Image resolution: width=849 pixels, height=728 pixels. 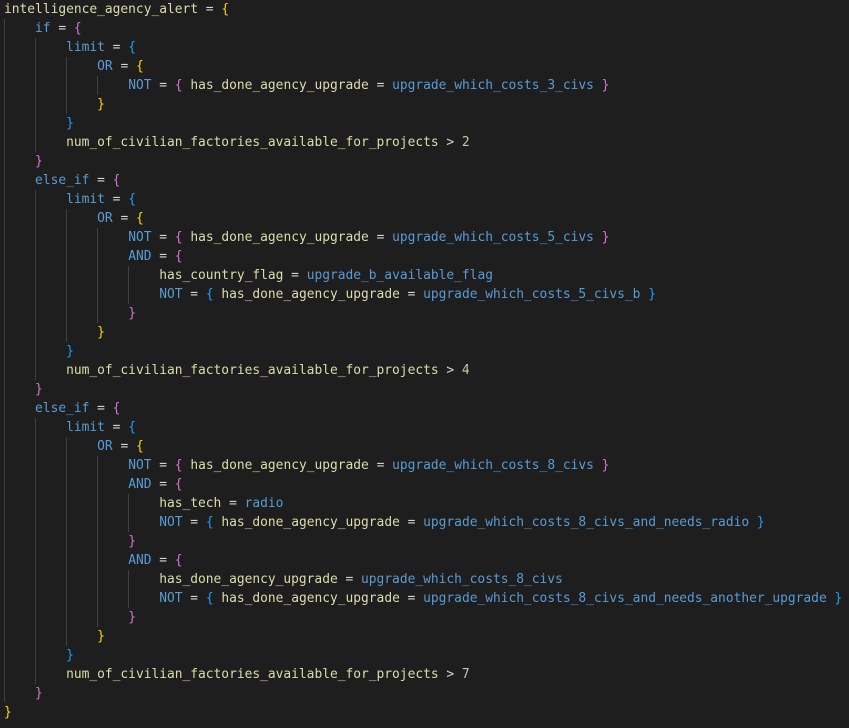 I want to click on code-line: if = {, so click(x=43, y=28).